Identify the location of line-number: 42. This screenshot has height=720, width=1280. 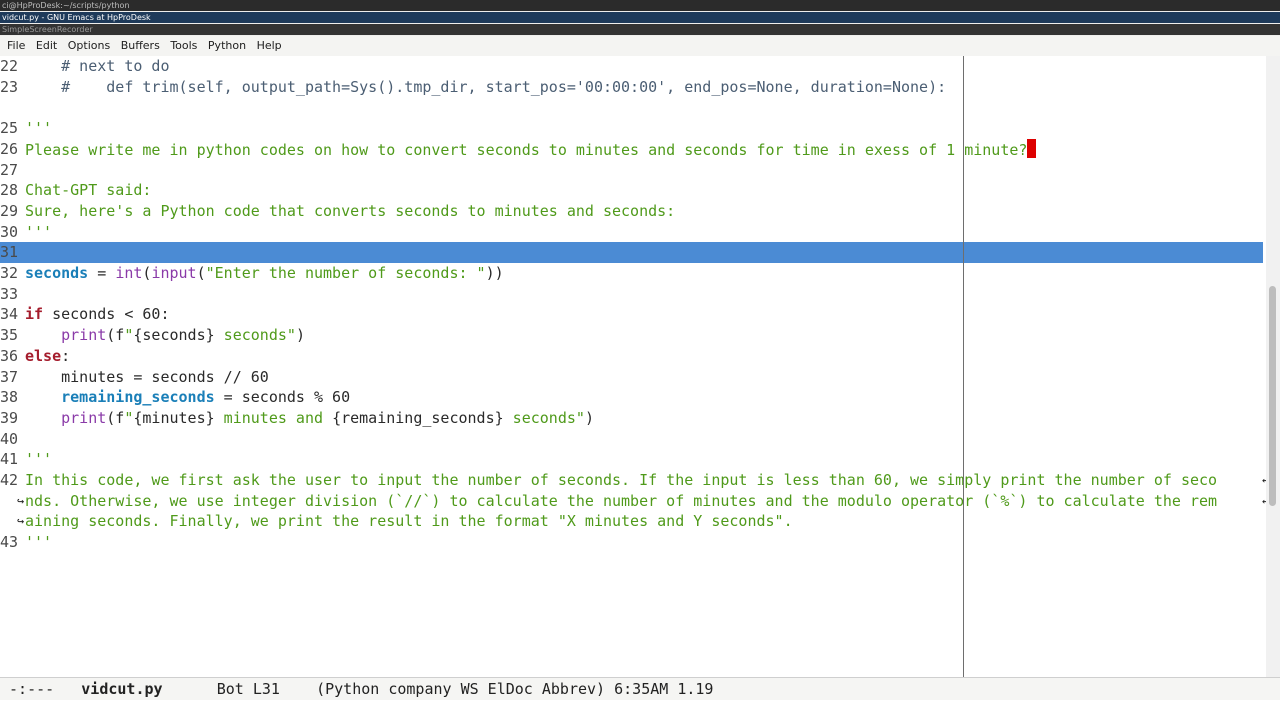
(9, 480).